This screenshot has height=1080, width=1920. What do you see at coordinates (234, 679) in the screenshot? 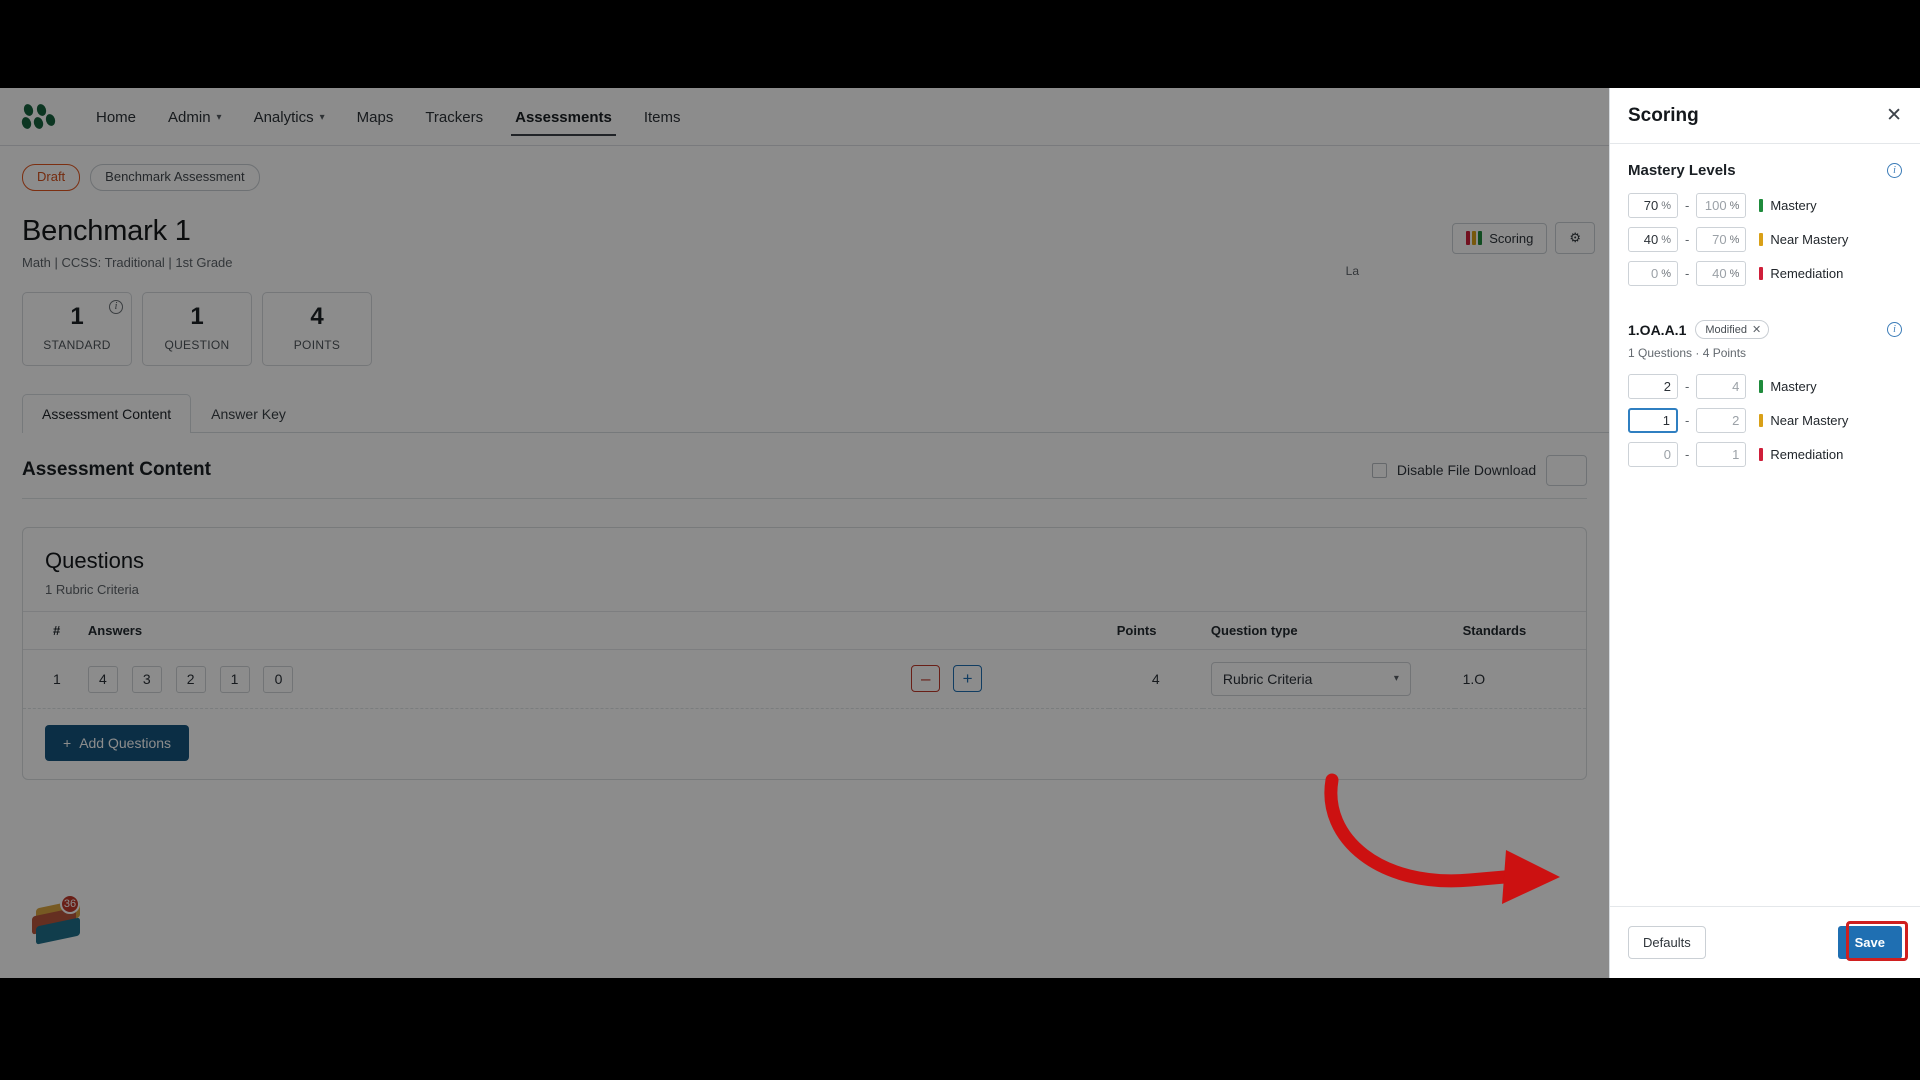
I see `answer-chip: 1` at bounding box center [234, 679].